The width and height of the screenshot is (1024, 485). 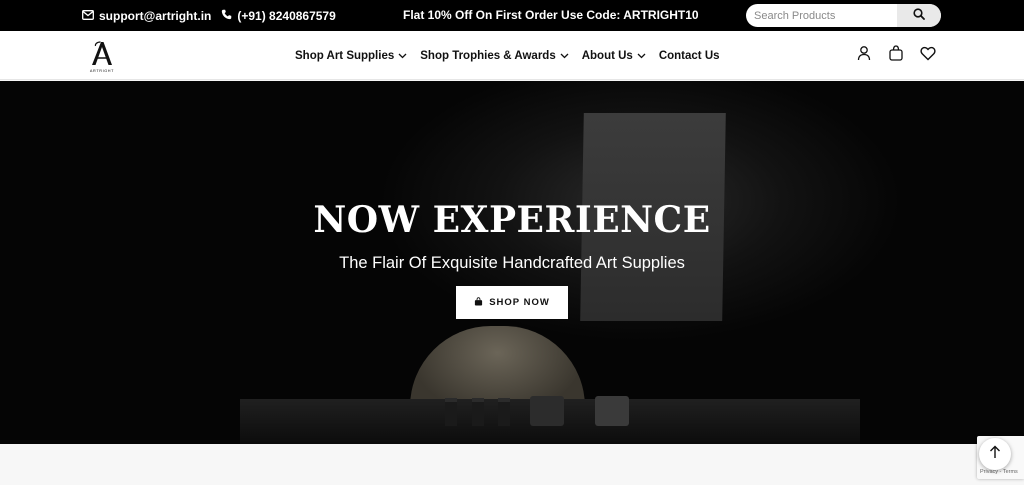 I want to click on user-icon, so click(x=864, y=55).